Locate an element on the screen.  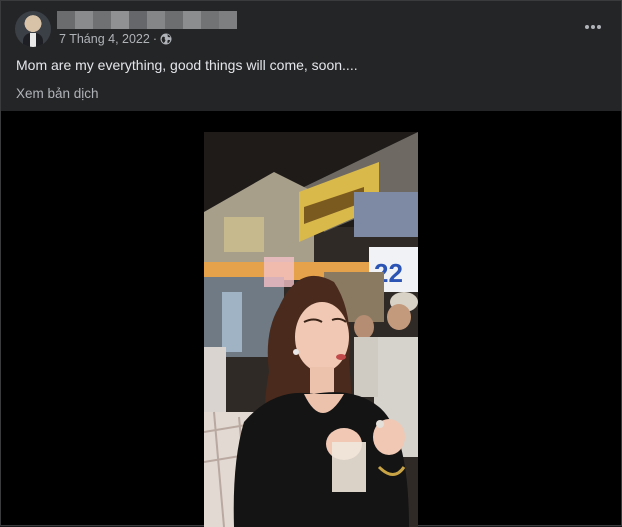
globe-icon is located at coordinates (166, 39).